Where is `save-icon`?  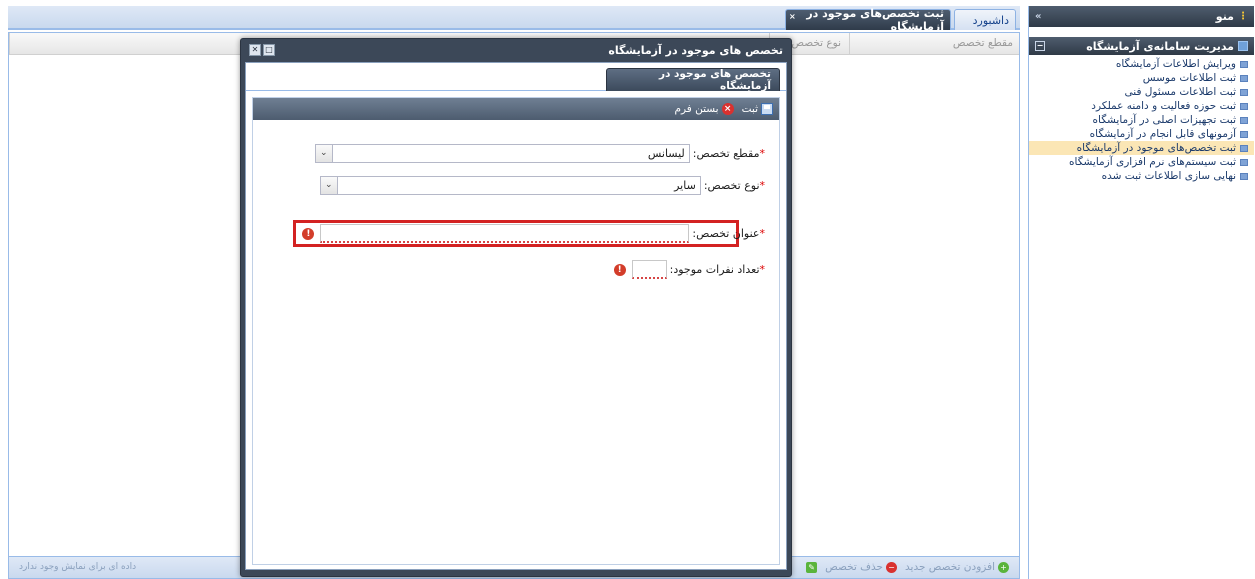
save-icon is located at coordinates (767, 109).